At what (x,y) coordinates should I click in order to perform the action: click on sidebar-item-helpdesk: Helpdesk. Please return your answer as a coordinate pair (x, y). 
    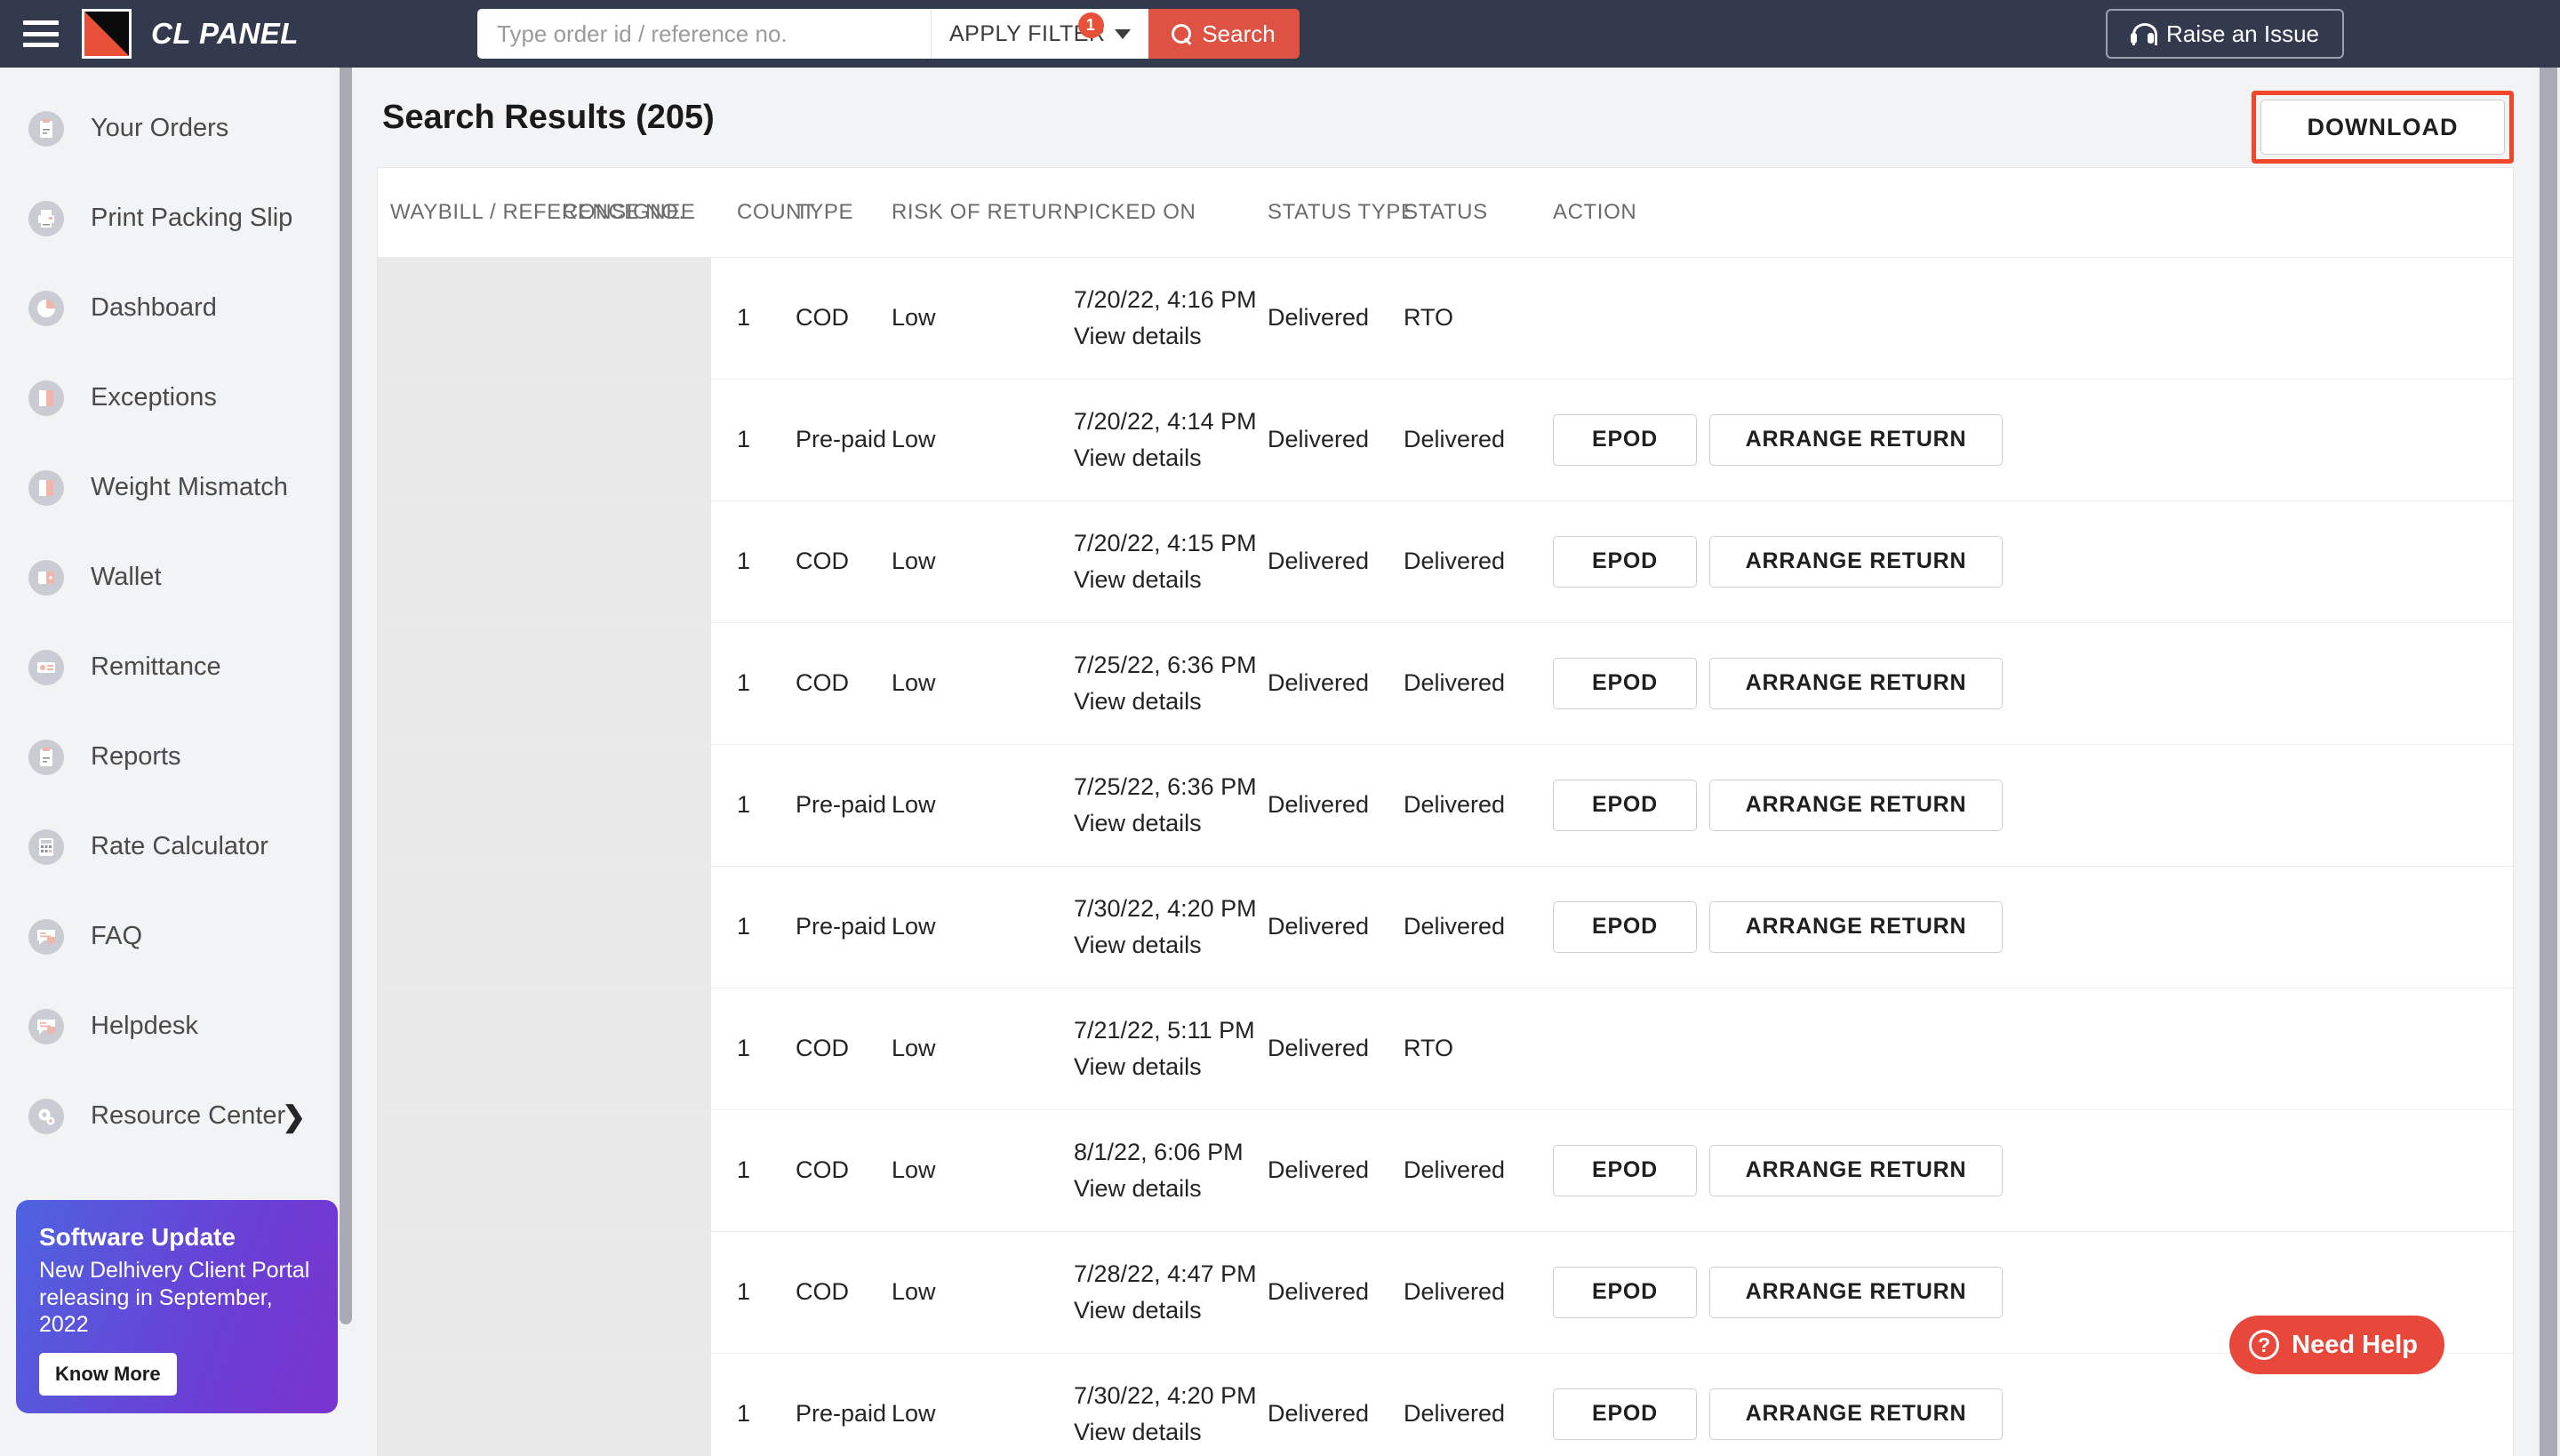
    Looking at the image, I should click on (176, 1026).